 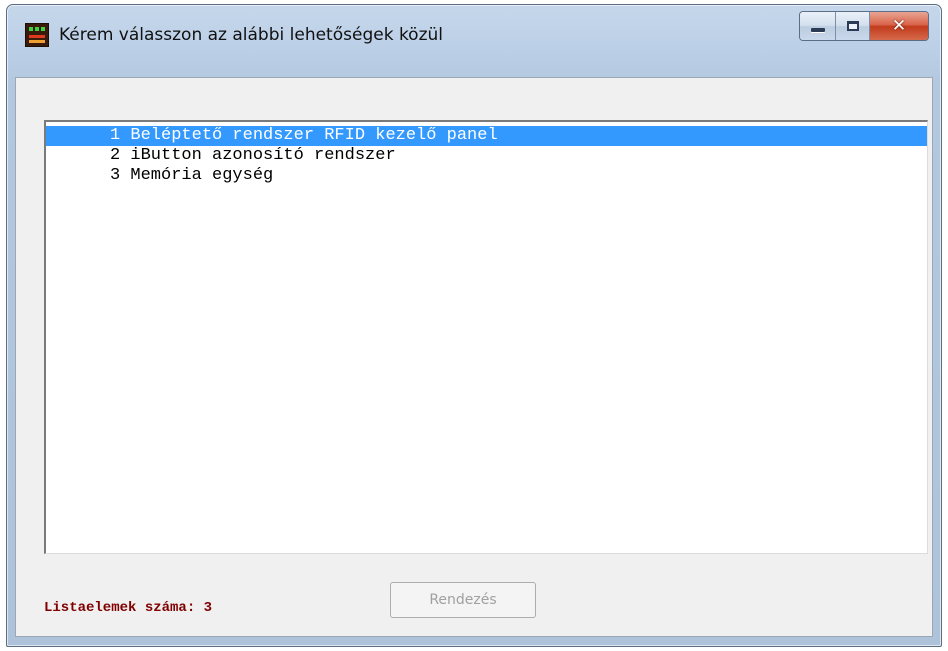 What do you see at coordinates (463, 600) in the screenshot?
I see `sort-button: Rendezés` at bounding box center [463, 600].